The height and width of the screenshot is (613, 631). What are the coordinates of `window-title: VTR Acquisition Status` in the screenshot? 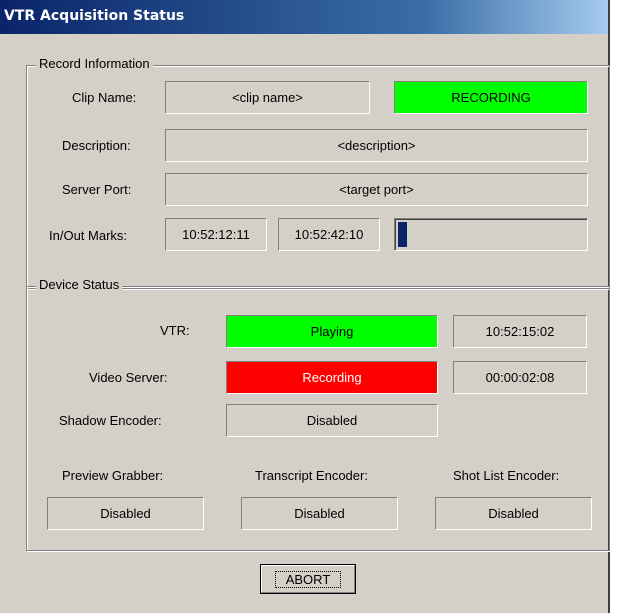 It's located at (94, 16).